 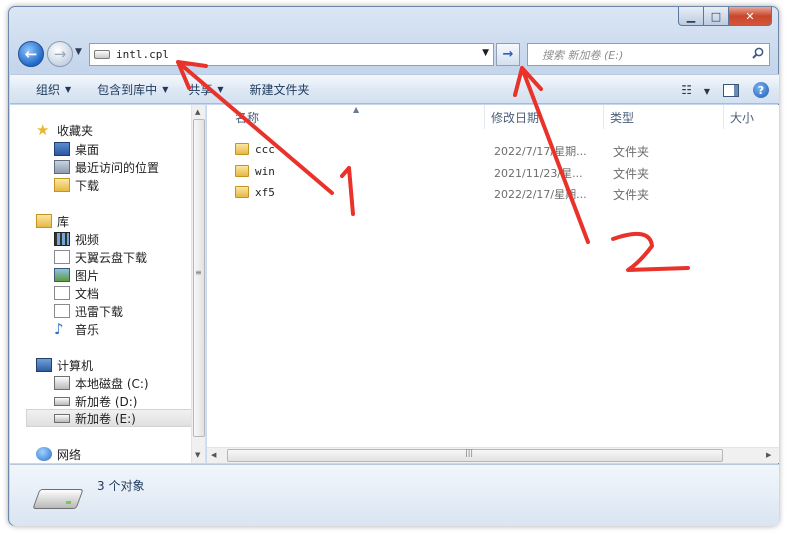 I want to click on sidebar-item-documents: 文档, so click(x=76, y=293).